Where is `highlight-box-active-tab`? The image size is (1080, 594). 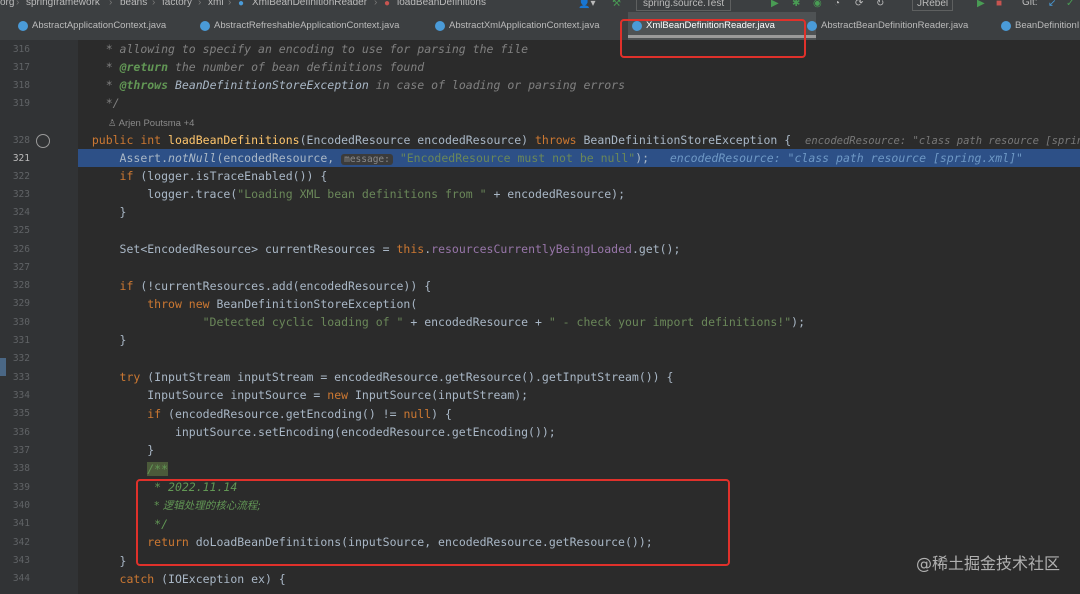
highlight-box-active-tab is located at coordinates (713, 38).